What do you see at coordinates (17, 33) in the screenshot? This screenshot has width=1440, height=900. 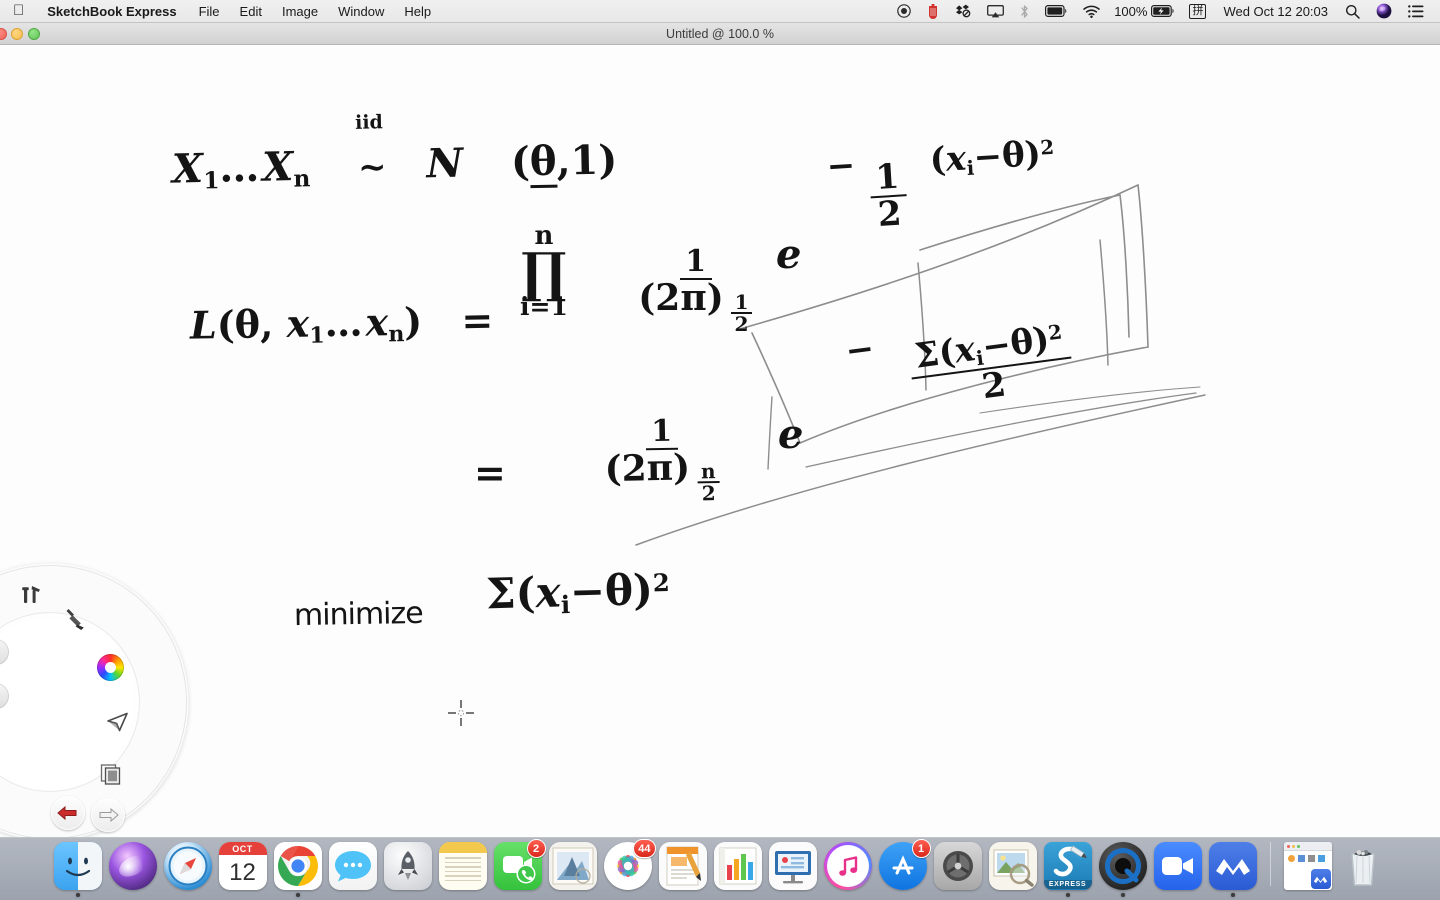 I see `minimize-window-button` at bounding box center [17, 33].